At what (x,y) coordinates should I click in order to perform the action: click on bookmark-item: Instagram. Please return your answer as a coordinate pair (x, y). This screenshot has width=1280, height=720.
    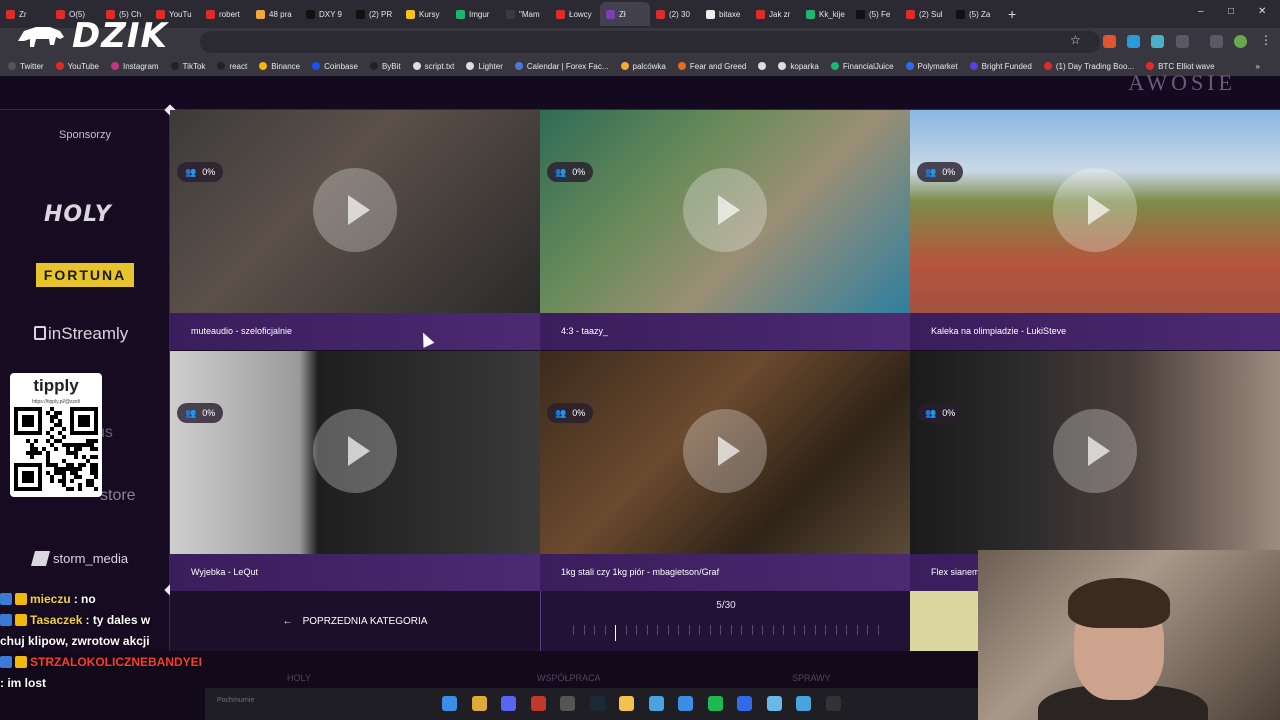
    Looking at the image, I should click on (135, 66).